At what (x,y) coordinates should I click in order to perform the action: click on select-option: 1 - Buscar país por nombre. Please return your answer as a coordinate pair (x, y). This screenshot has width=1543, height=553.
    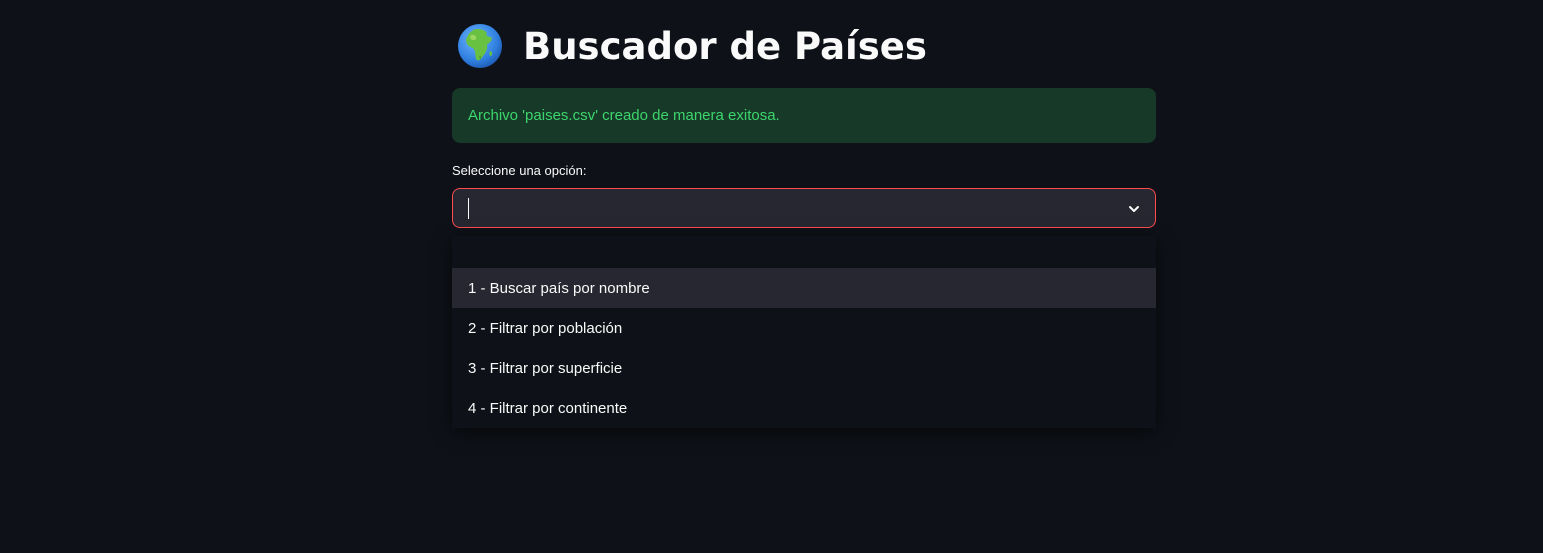
    Looking at the image, I should click on (804, 288).